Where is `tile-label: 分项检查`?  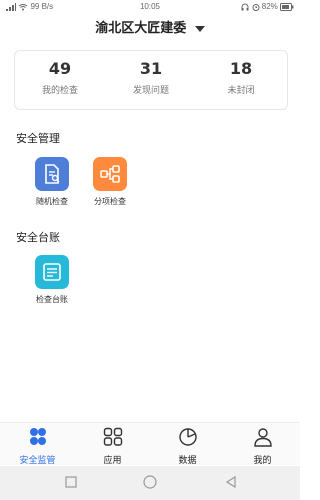
tile-label: 分项检查 is located at coordinates (110, 201).